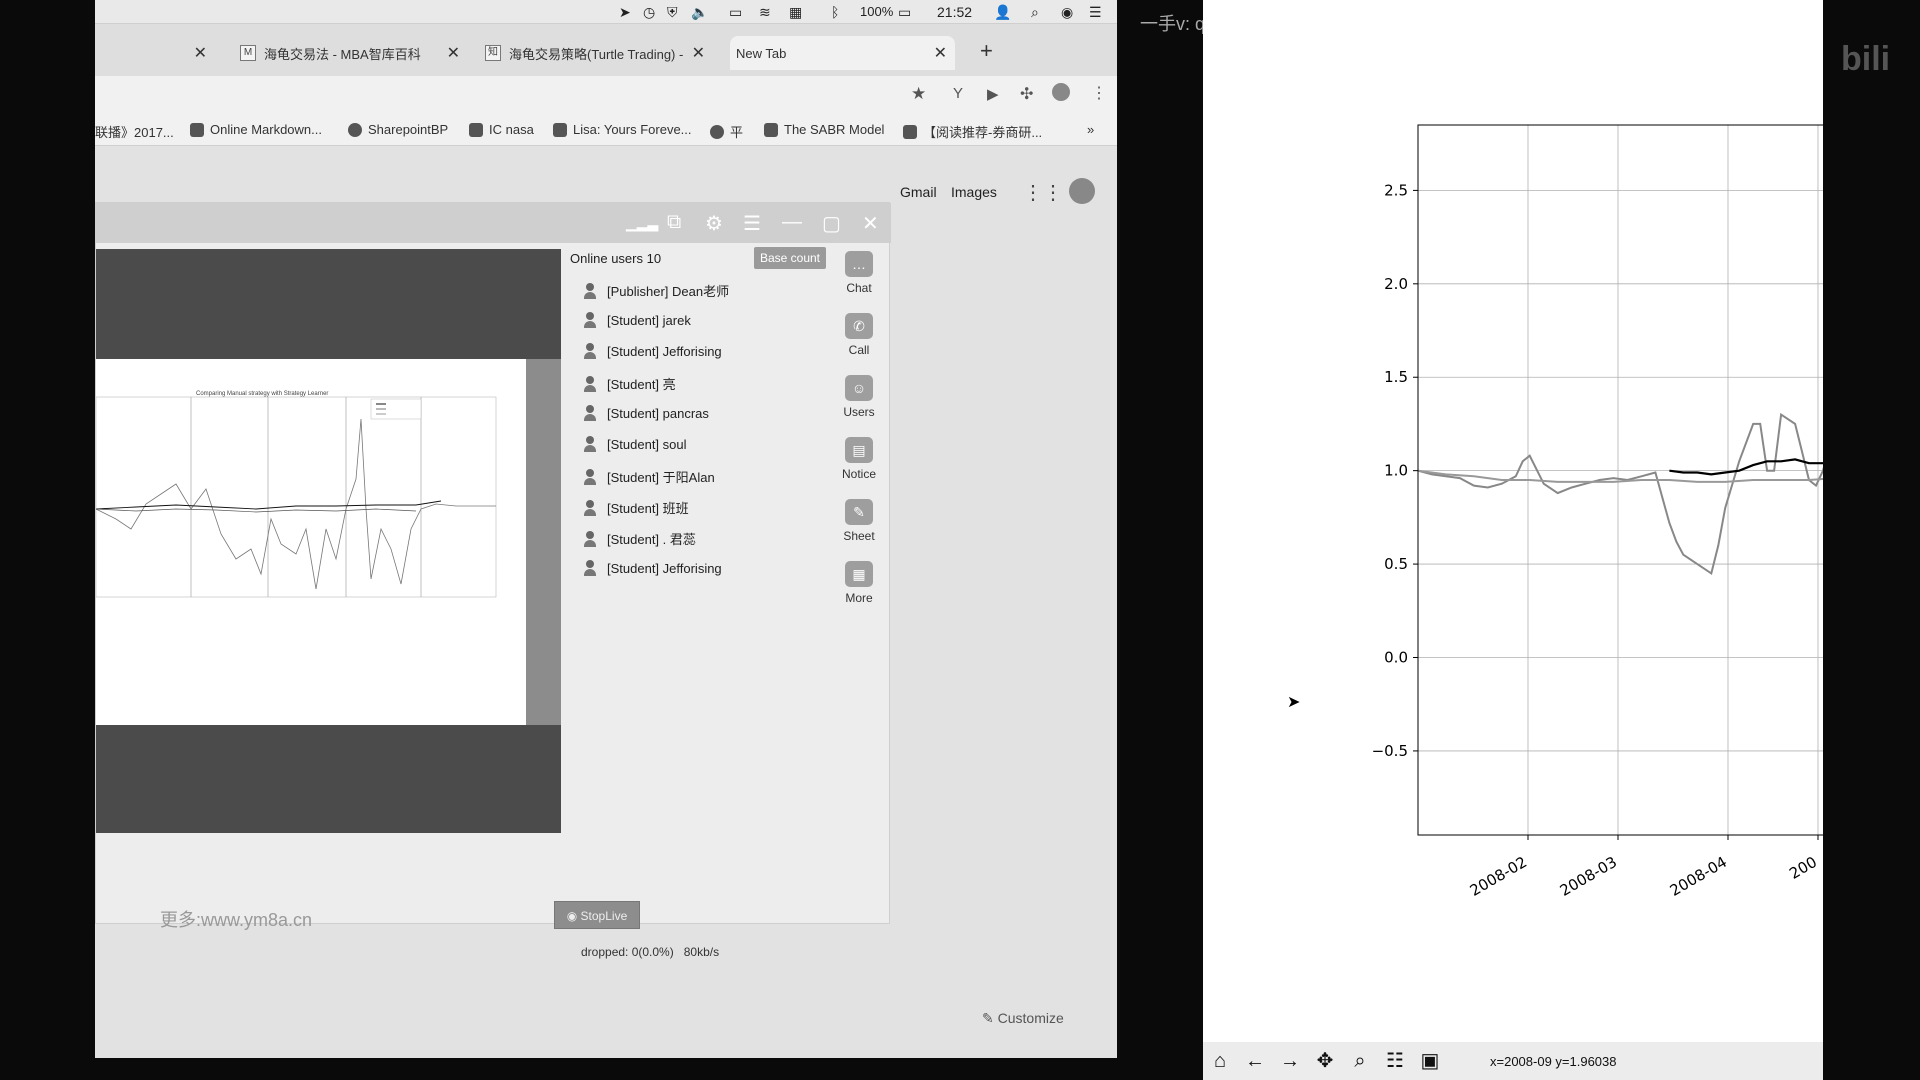 This screenshot has width=1920, height=1080. I want to click on tab-label: 海龟交易法 - MBA智库百科, so click(342, 54).